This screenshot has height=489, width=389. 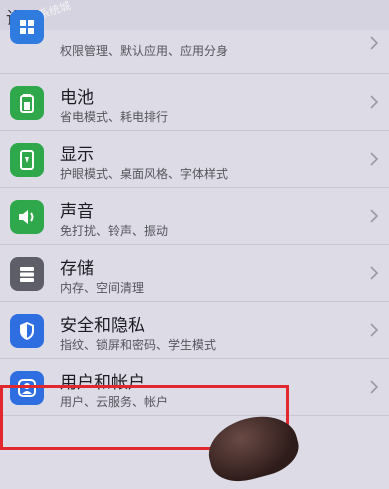 I want to click on settings-item-label: 用户和帐户, so click(x=102, y=383).